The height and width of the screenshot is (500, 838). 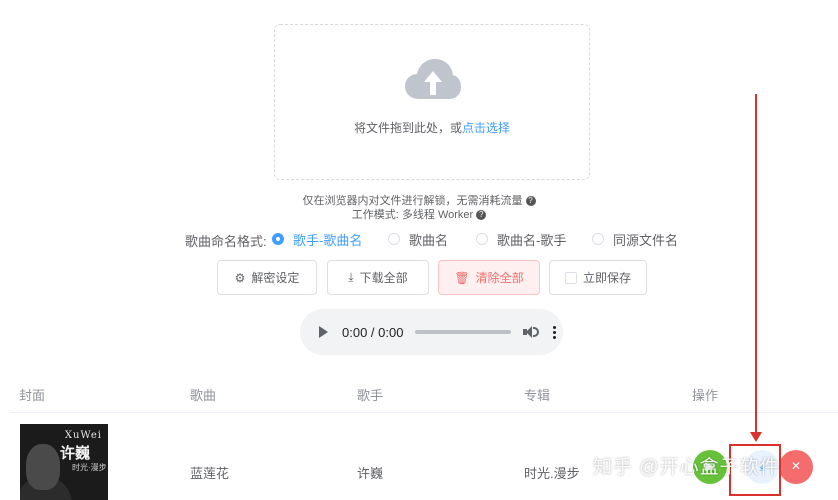 I want to click on radio-title-artist: 歌曲名-歌手, so click(x=521, y=239).